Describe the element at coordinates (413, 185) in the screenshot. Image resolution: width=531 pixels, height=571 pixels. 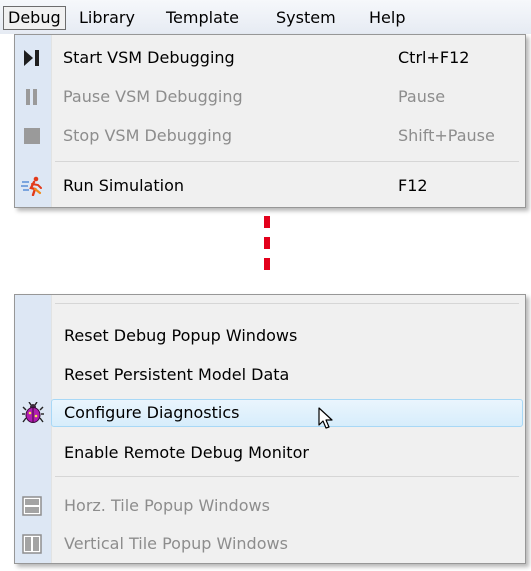
I see `menu-item-shortcut: F12` at that location.